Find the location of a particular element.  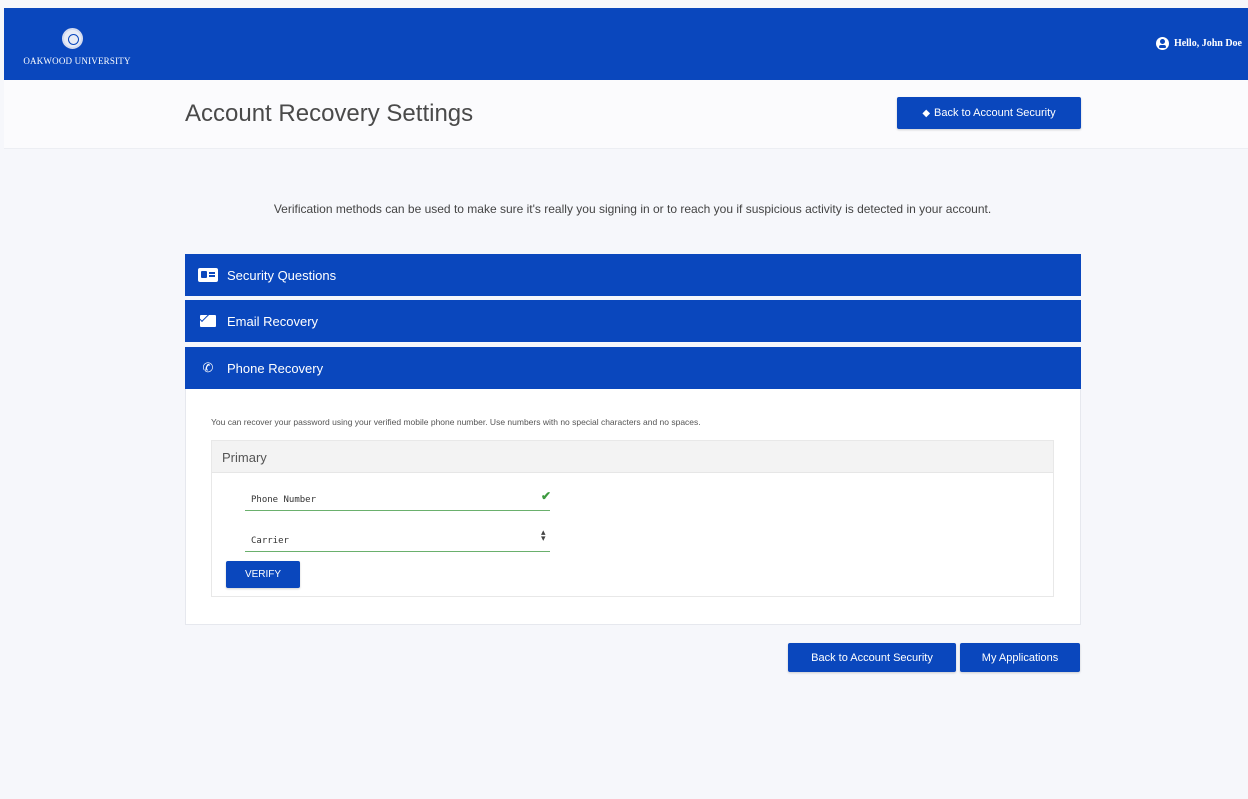

user-greeting: Hello, John Doe is located at coordinates (1207, 43).